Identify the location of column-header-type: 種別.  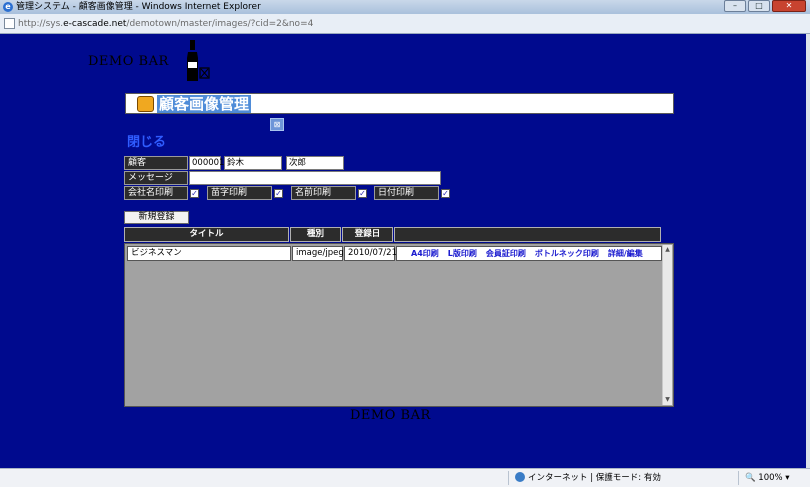
(315, 234).